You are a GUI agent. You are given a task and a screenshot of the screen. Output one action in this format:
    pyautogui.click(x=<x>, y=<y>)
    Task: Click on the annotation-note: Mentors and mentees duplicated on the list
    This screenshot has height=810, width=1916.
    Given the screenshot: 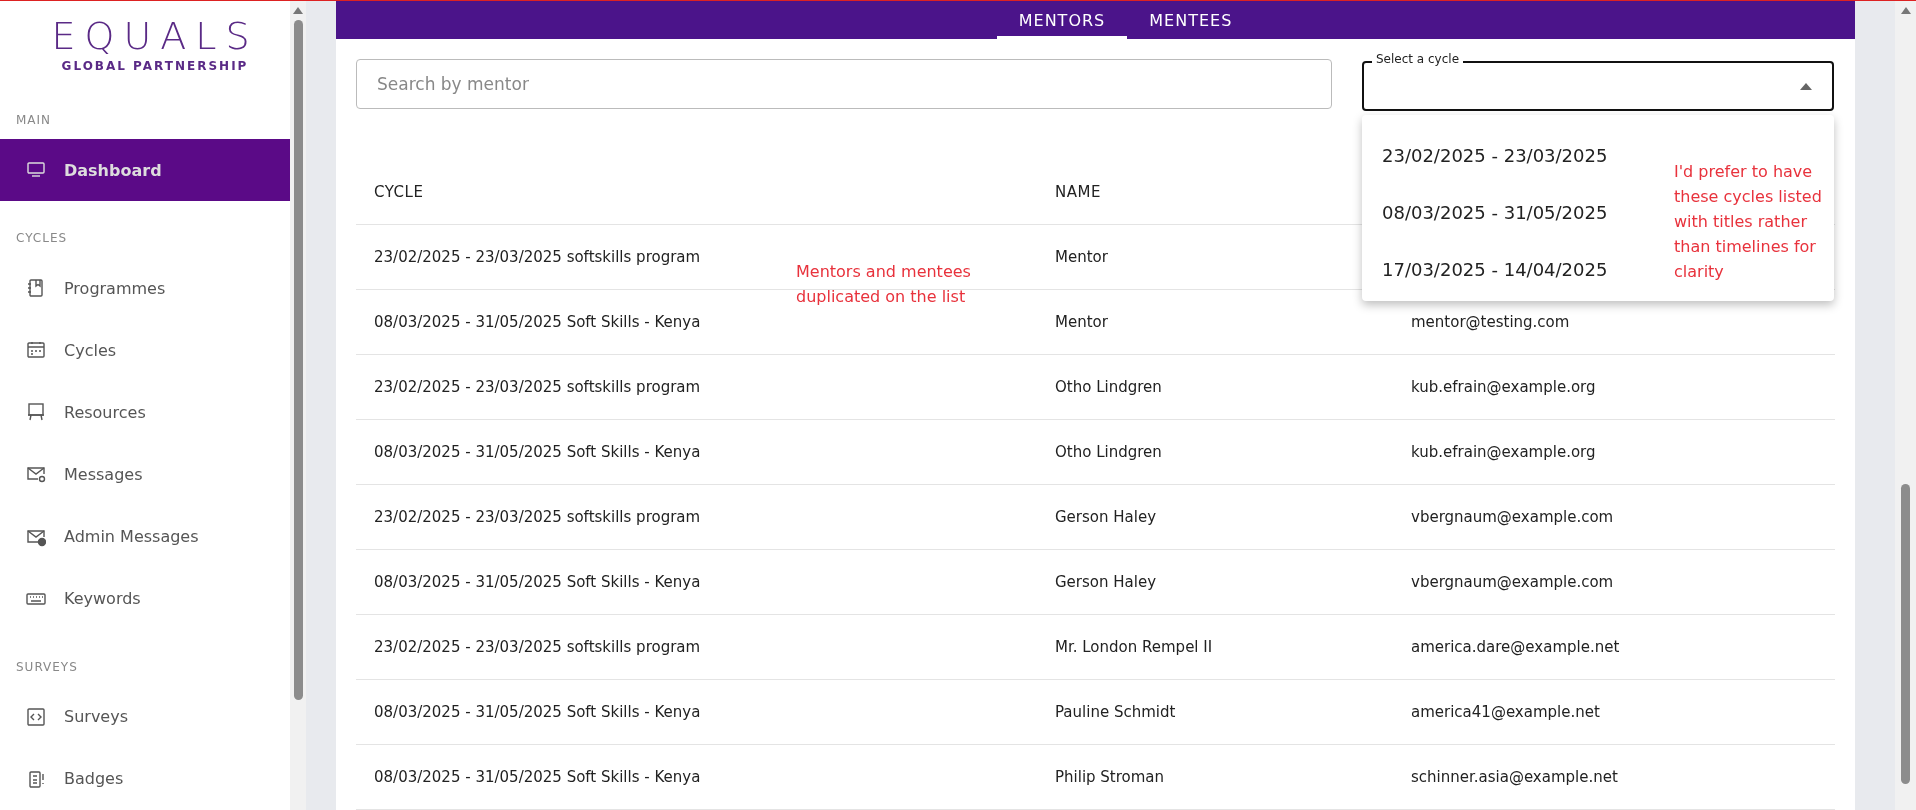 What is the action you would take?
    pyautogui.click(x=884, y=284)
    